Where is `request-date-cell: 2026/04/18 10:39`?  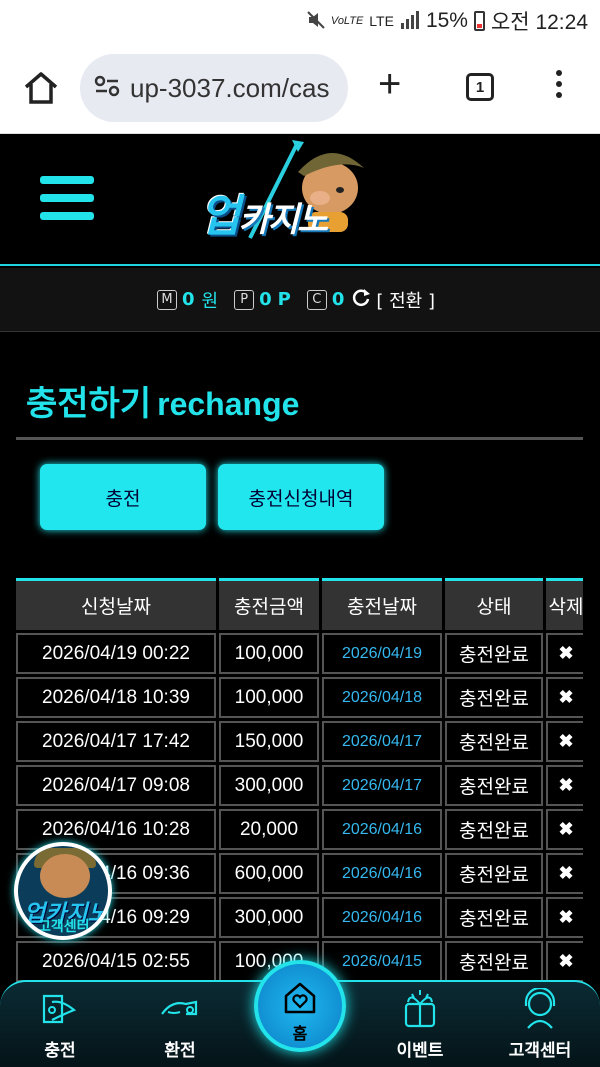
request-date-cell: 2026/04/18 10:39 is located at coordinates (116, 697).